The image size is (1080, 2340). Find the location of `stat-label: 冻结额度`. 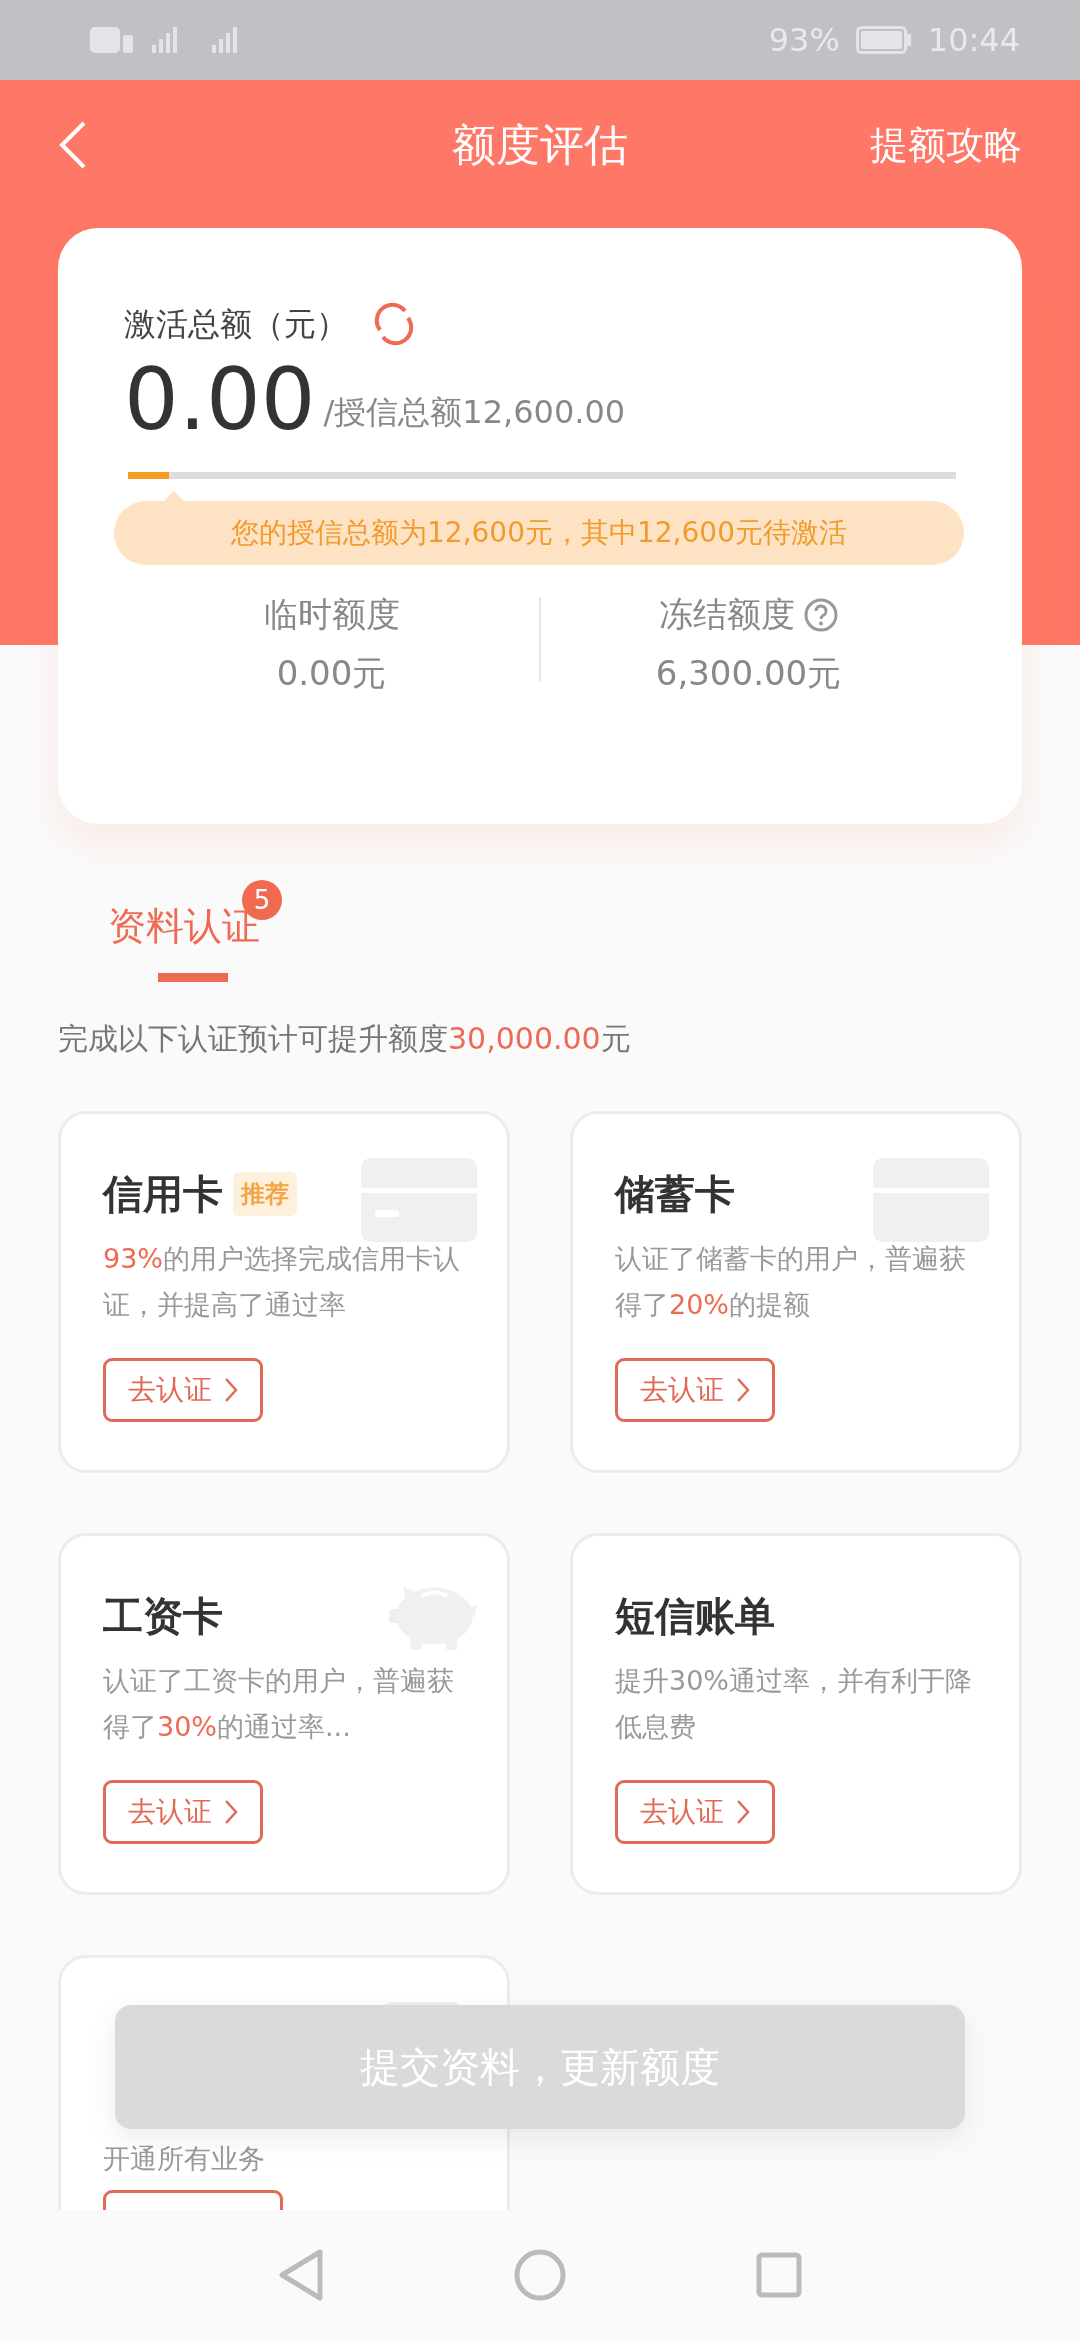

stat-label: 冻结额度 is located at coordinates (726, 614).